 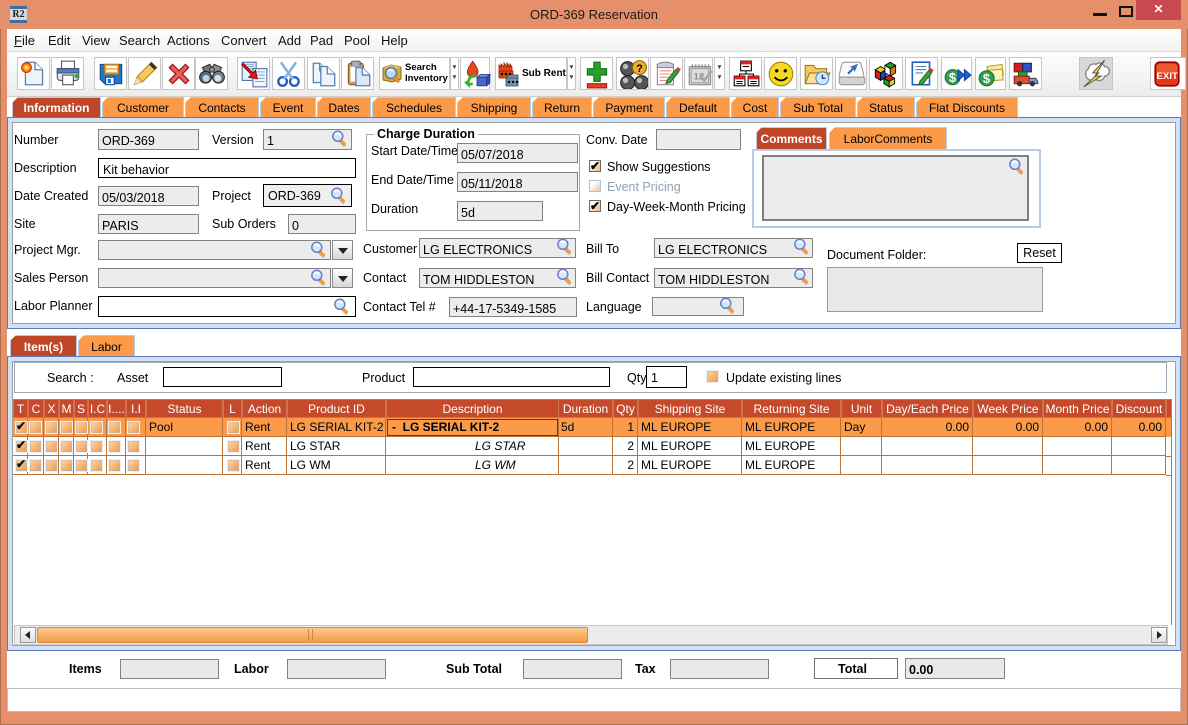 What do you see at coordinates (1168, 76) in the screenshot?
I see `svg-text: EXIT` at bounding box center [1168, 76].